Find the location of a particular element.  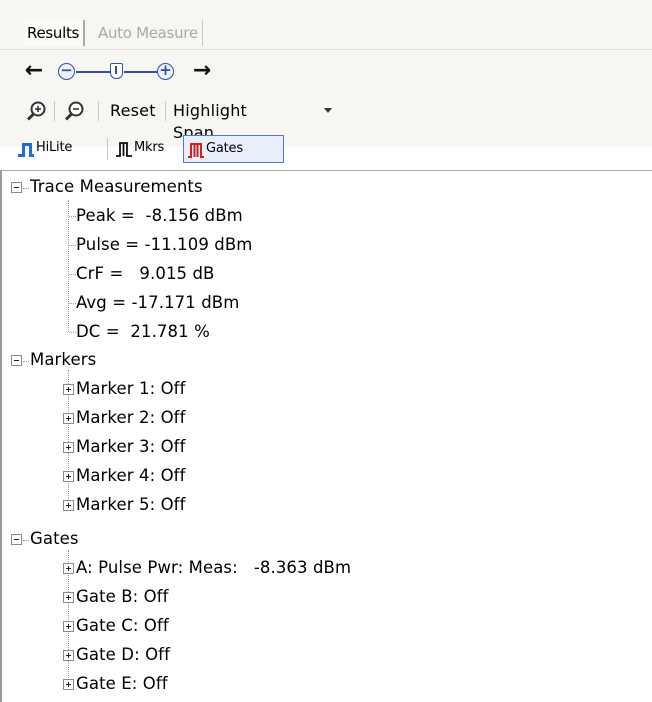

collapse-toggle-trace is located at coordinates (16, 187).